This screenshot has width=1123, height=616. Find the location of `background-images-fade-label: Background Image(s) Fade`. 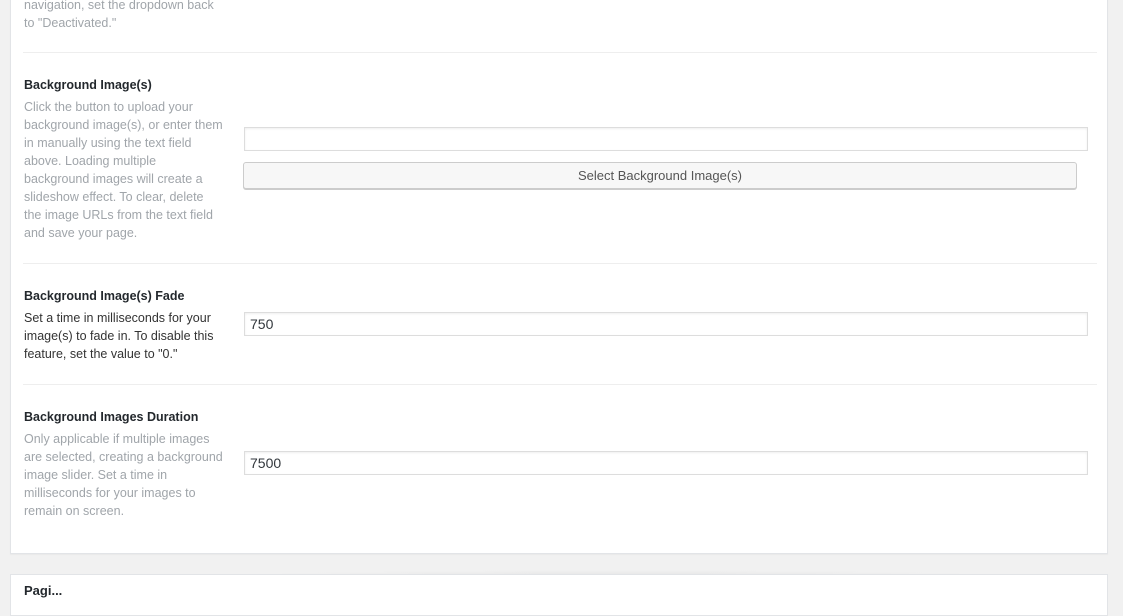

background-images-fade-label: Background Image(s) Fade is located at coordinates (104, 296).